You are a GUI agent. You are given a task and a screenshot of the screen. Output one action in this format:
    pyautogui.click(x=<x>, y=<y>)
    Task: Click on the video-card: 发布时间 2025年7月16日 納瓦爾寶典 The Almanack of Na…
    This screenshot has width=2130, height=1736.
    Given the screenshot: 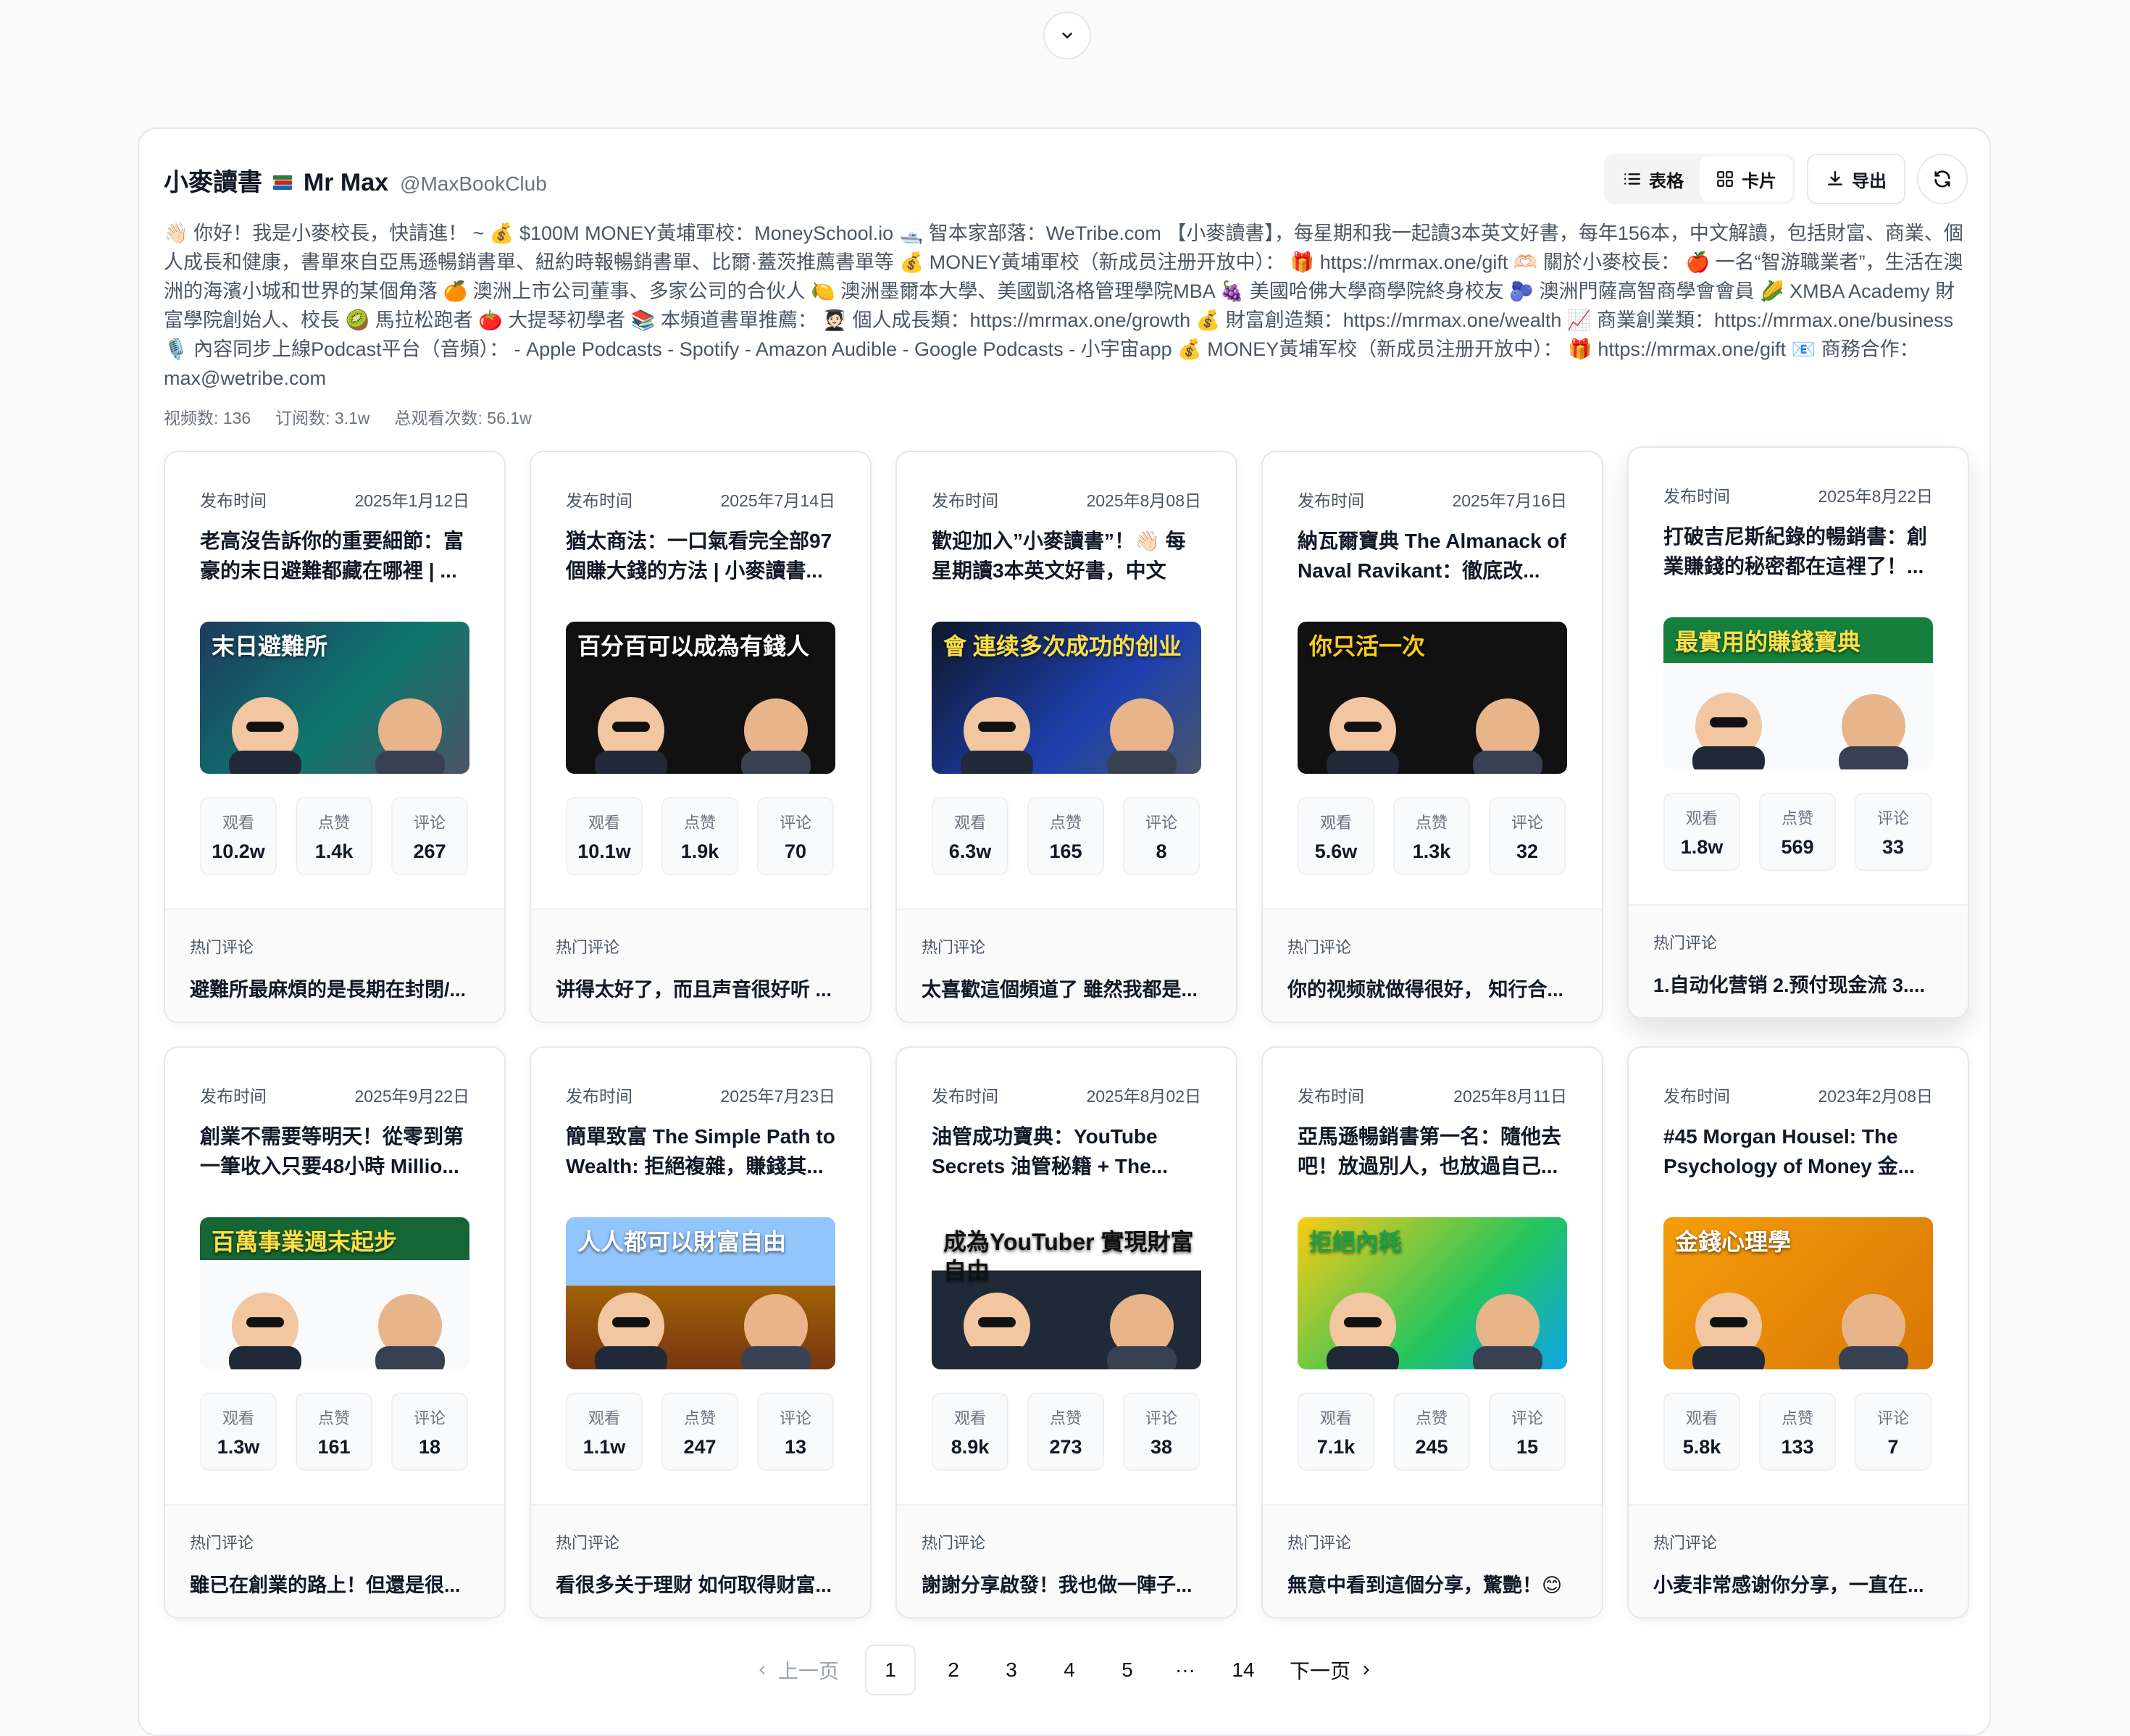 What is the action you would take?
    pyautogui.click(x=1432, y=737)
    